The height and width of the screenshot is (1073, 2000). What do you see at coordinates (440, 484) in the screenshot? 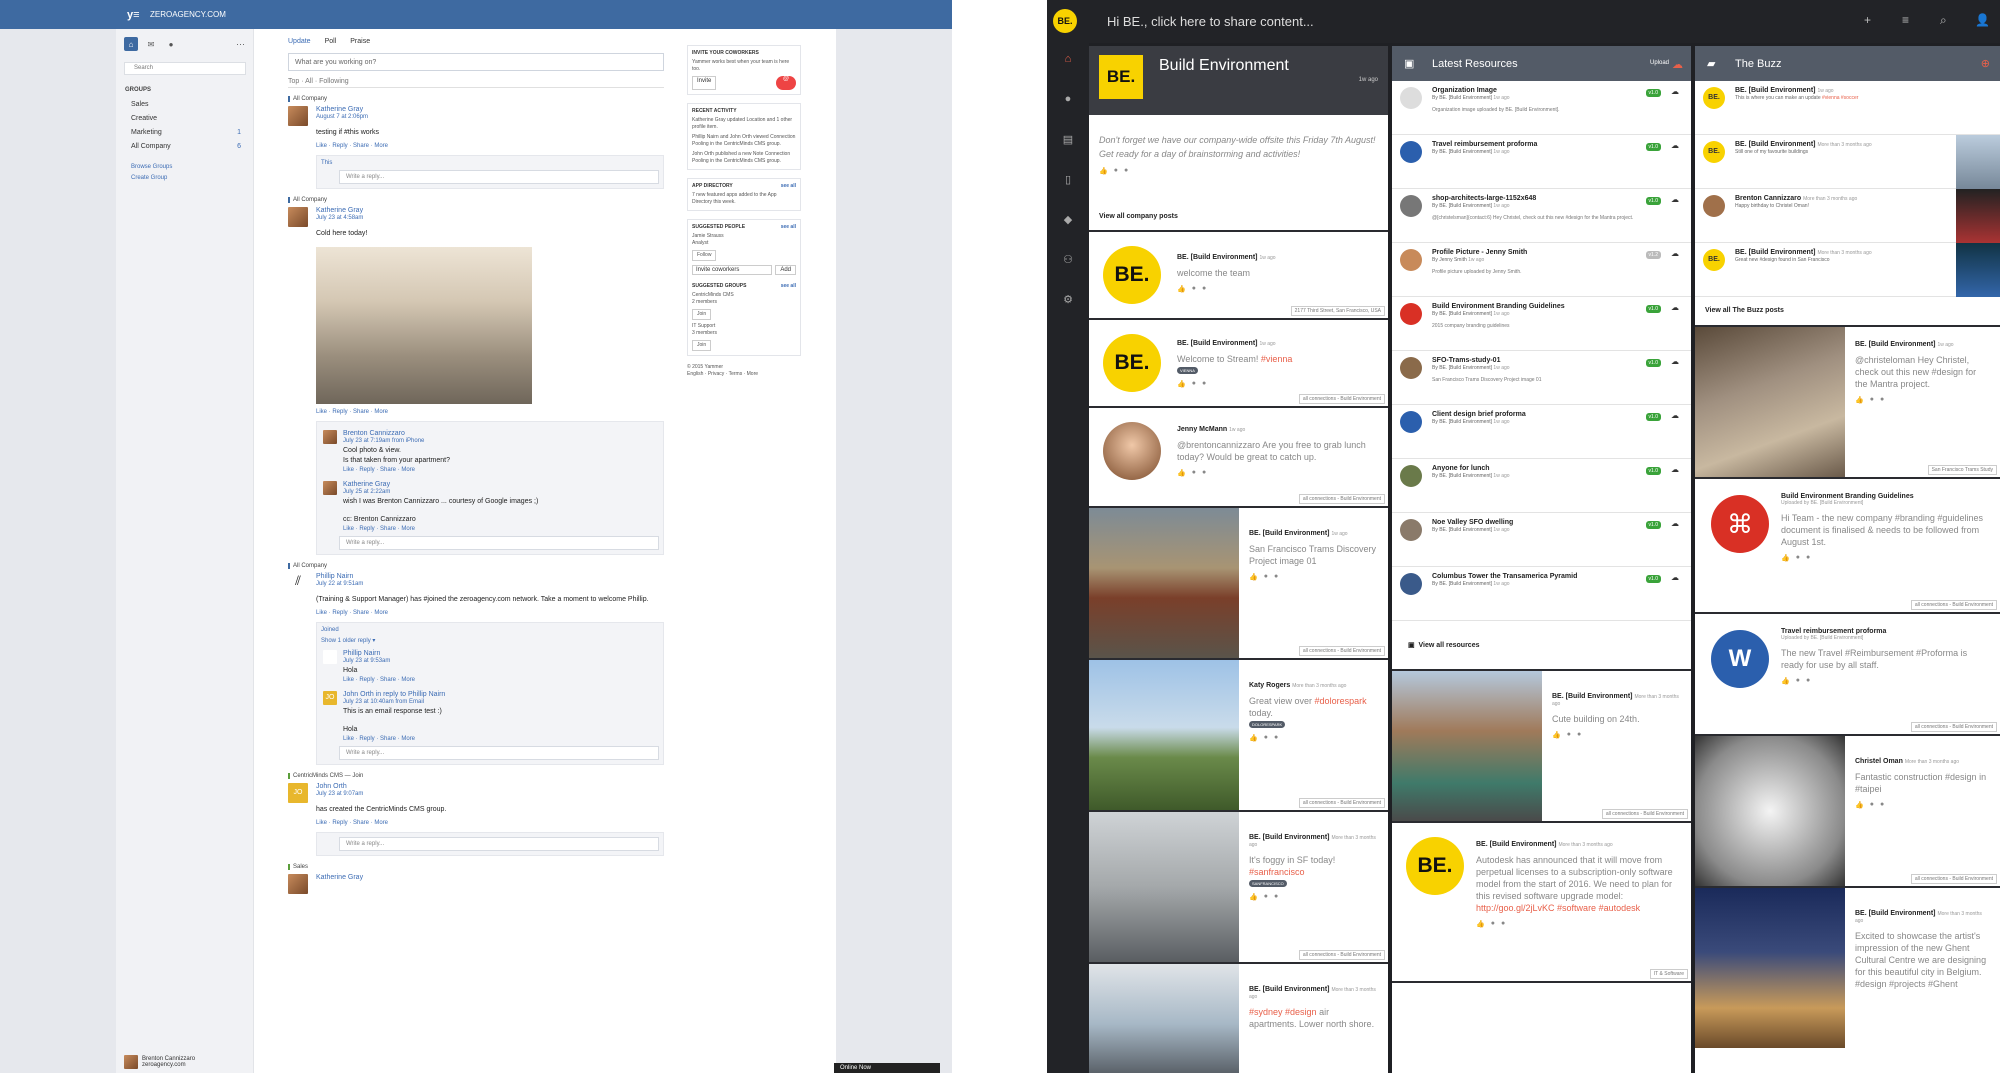
I see `reply-author: Katherine Gray` at bounding box center [440, 484].